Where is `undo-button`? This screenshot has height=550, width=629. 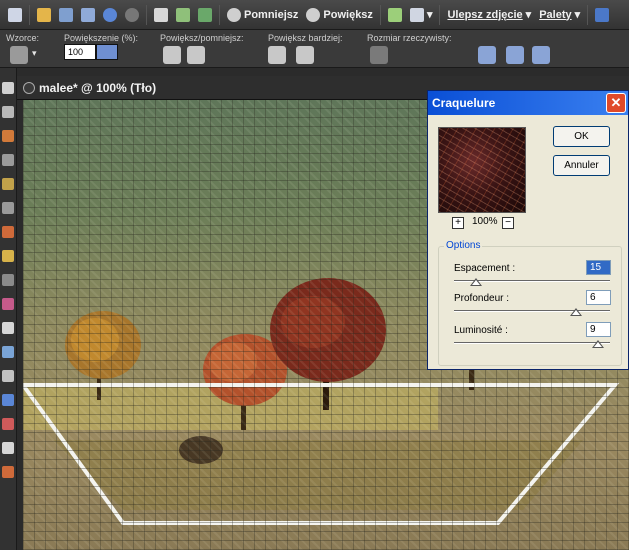
undo-button is located at coordinates (110, 15).